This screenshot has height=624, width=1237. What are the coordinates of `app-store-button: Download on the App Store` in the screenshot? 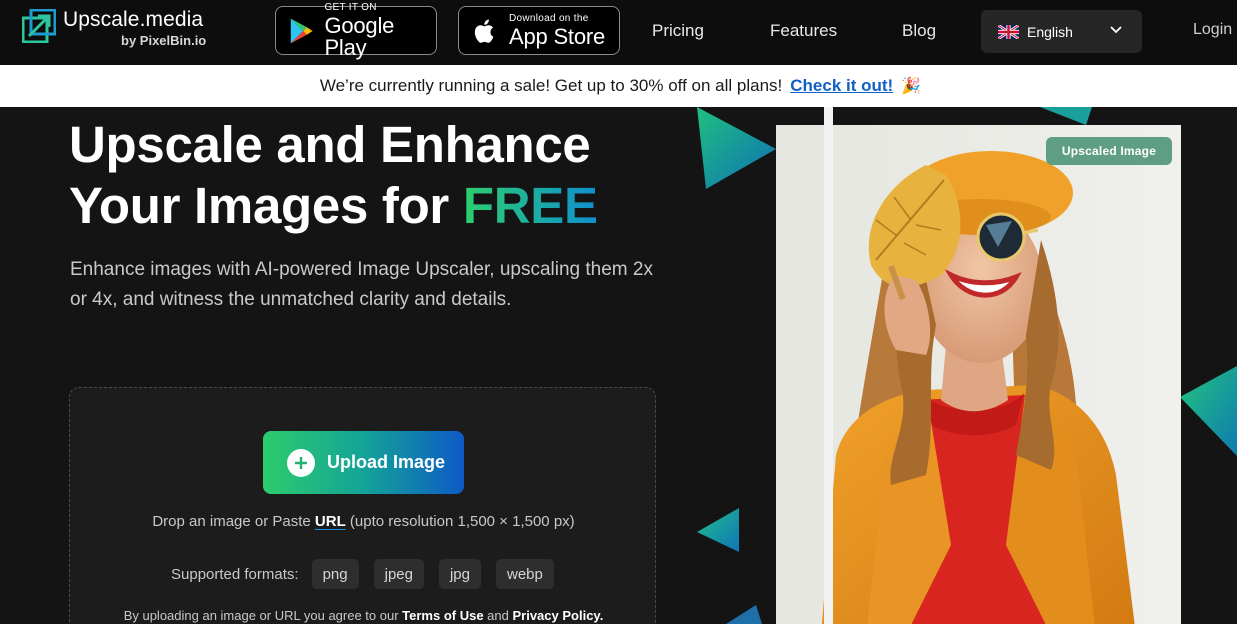 It's located at (539, 30).